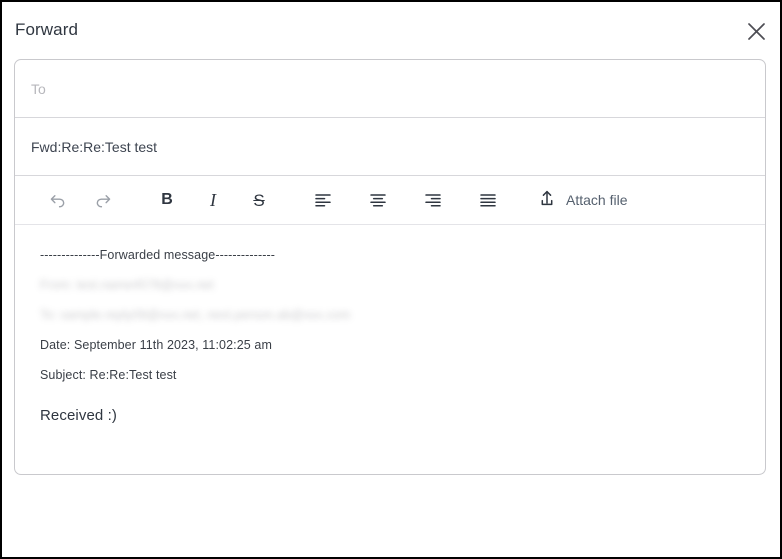 The height and width of the screenshot is (559, 782). Describe the element at coordinates (108, 375) in the screenshot. I see `subject-line: Subject: Re:Re:Test test` at that location.